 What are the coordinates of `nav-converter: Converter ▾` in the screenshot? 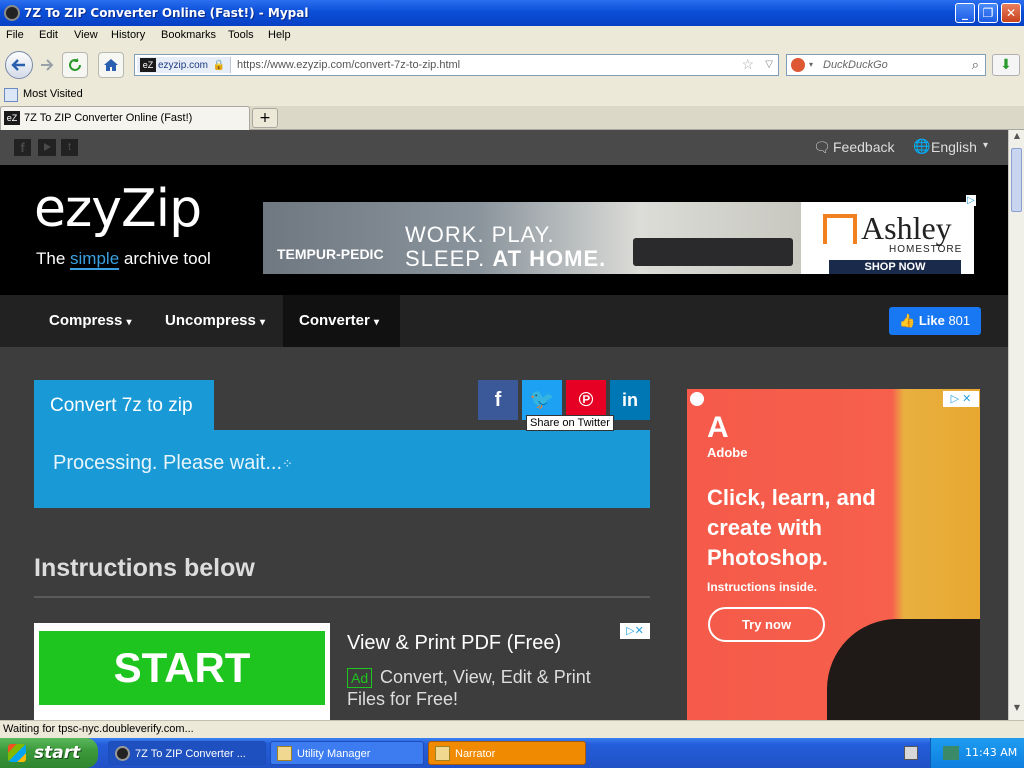 It's located at (341, 321).